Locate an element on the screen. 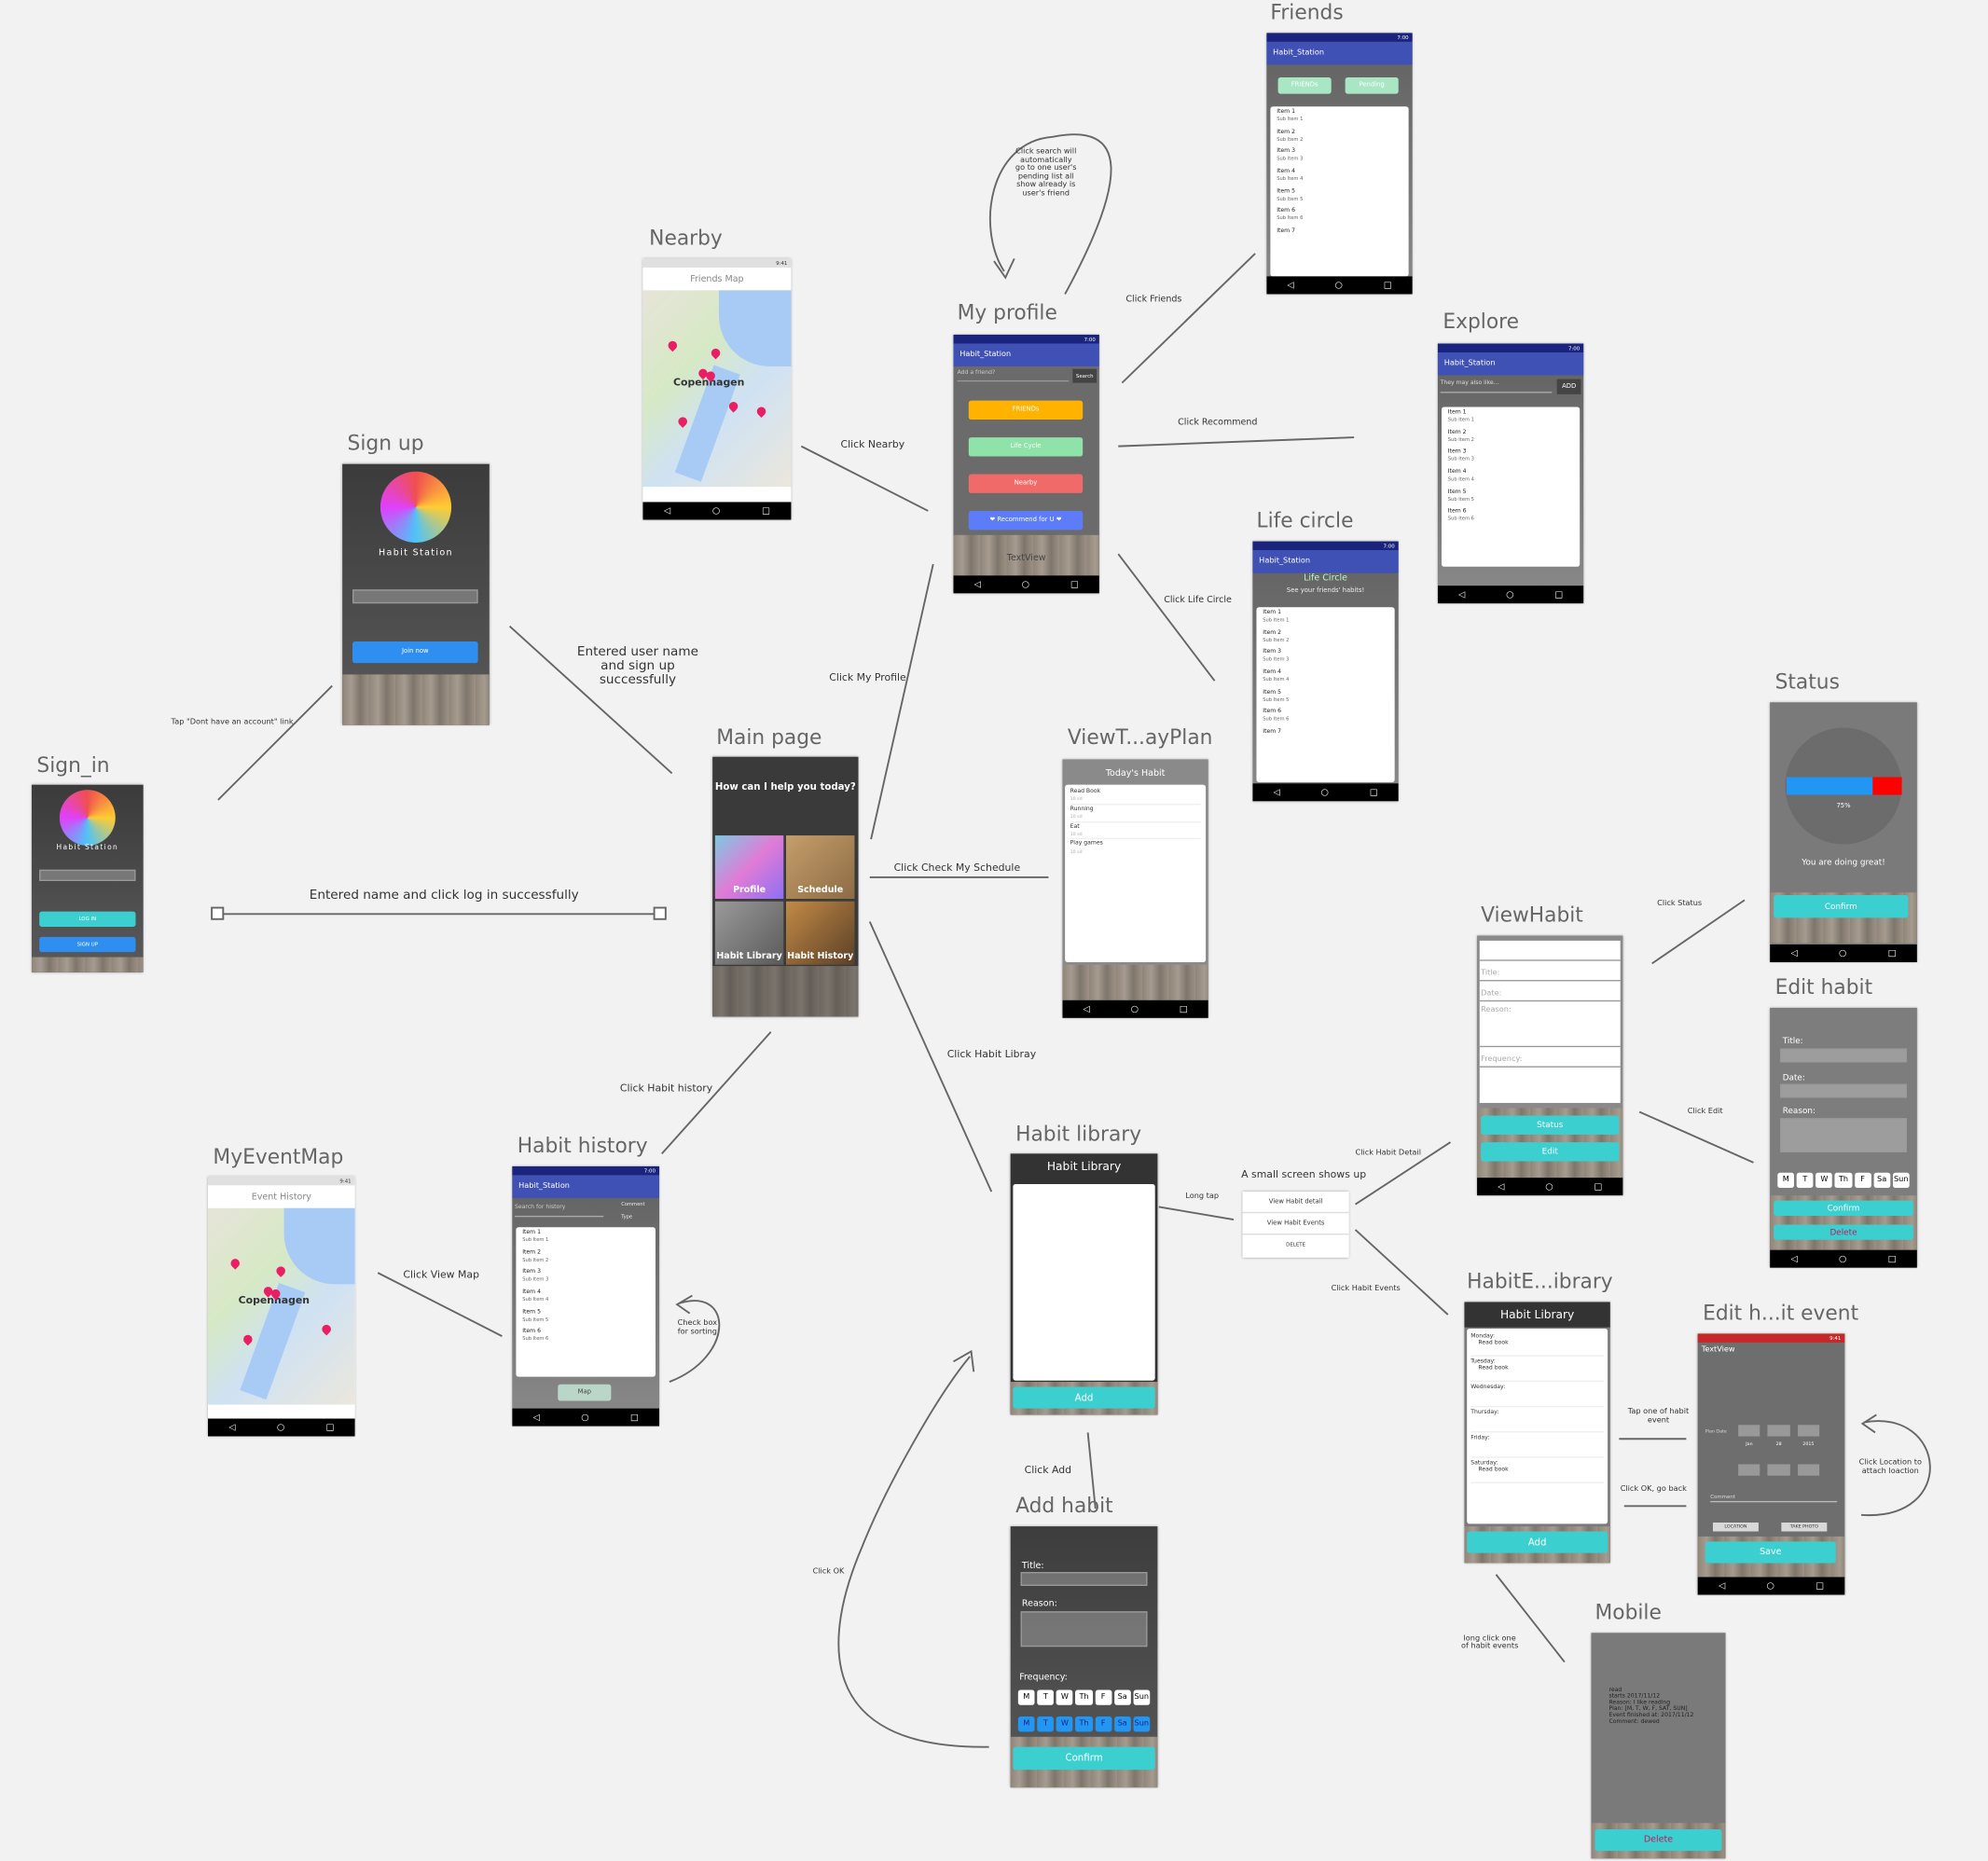 The width and height of the screenshot is (1988, 1861). view-habit-events-item: View Habit Events is located at coordinates (1295, 1224).